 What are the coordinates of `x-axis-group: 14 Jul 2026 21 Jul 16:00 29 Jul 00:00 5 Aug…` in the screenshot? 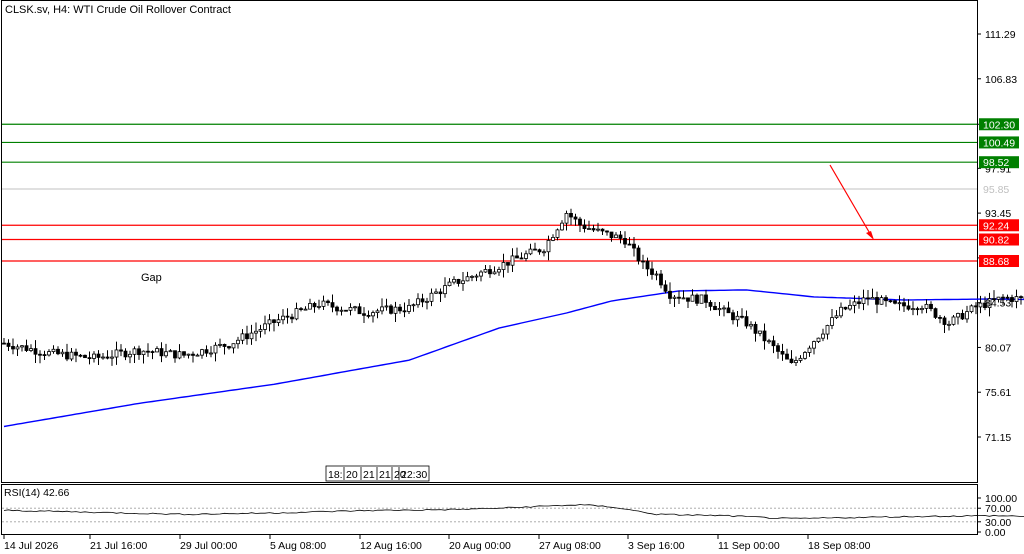 It's located at (437, 543).